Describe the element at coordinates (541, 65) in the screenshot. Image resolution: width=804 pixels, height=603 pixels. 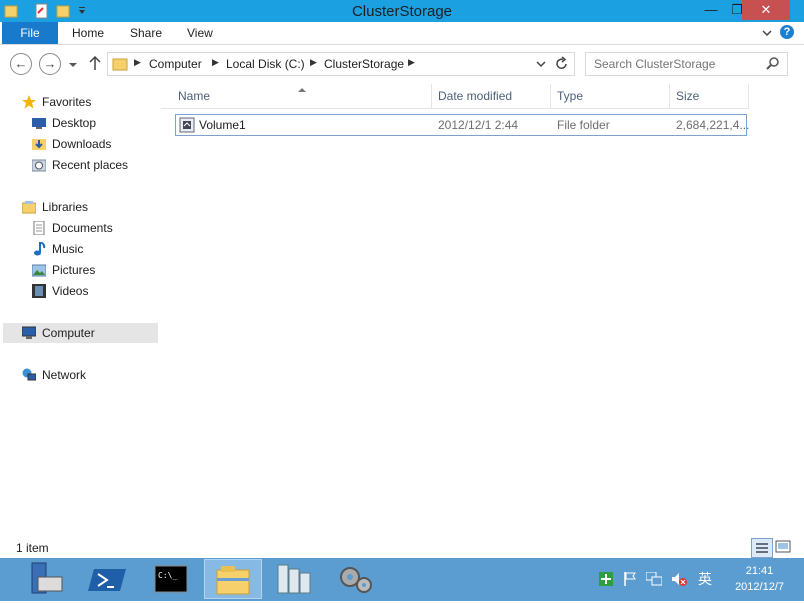
I see `address-history-dropdown-icon` at that location.